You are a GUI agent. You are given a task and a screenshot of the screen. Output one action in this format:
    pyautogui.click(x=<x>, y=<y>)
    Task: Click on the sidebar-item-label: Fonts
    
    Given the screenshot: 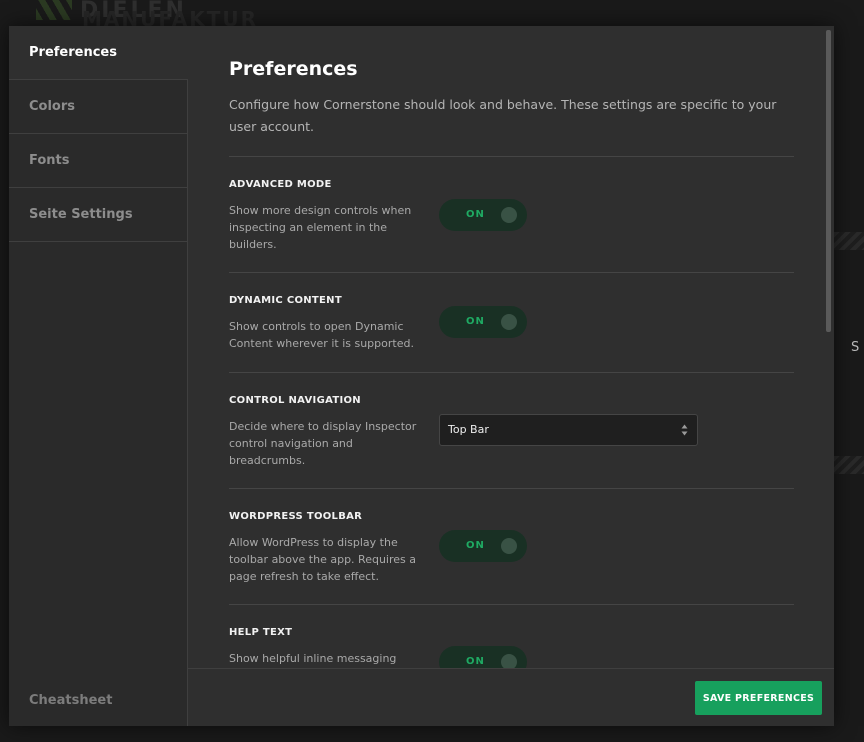 What is the action you would take?
    pyautogui.click(x=49, y=160)
    